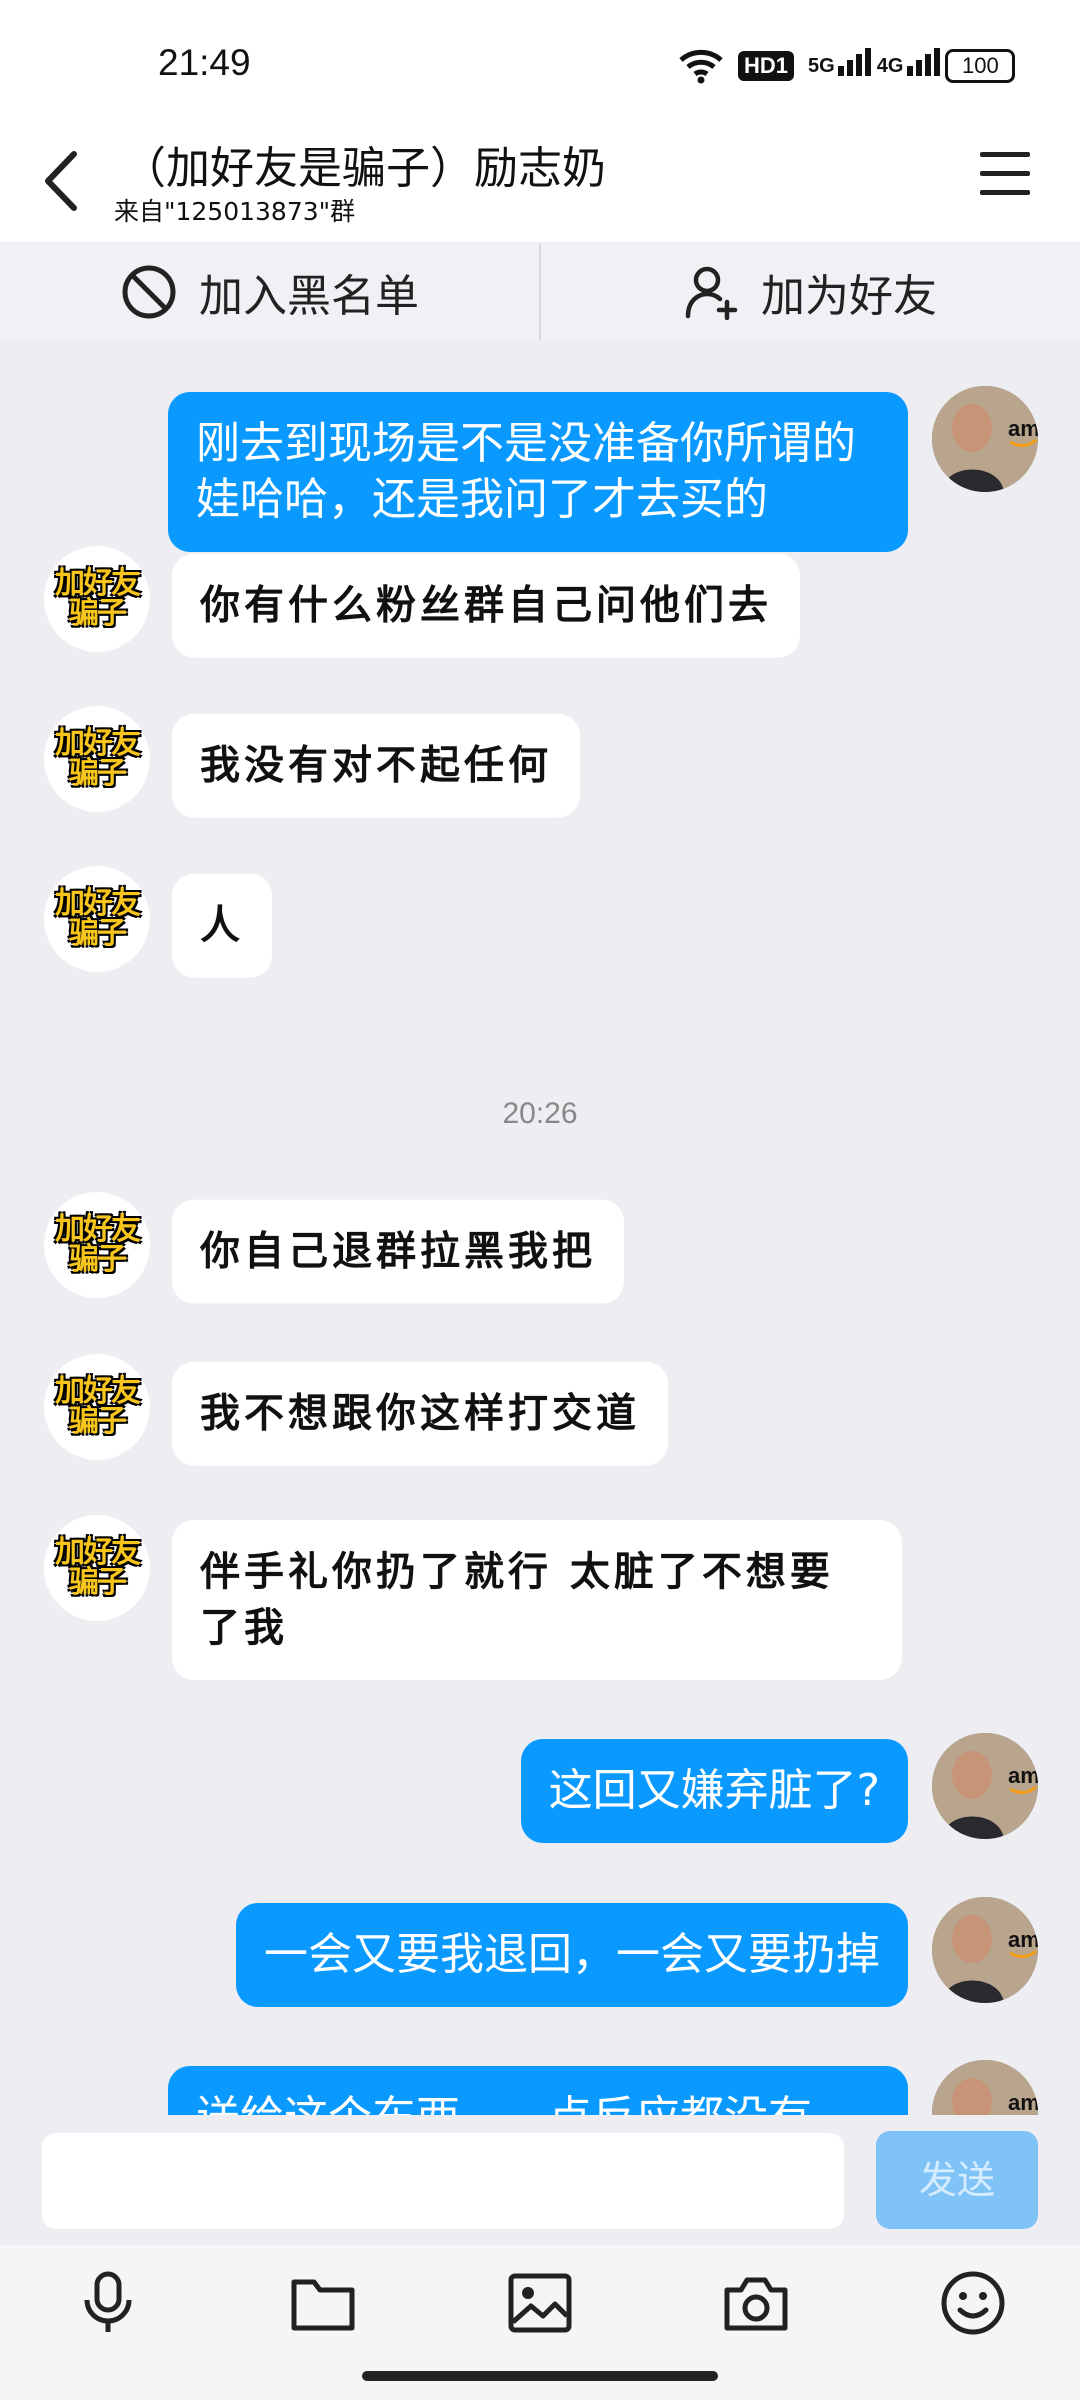 The height and width of the screenshot is (2400, 1080). I want to click on action-divider, so click(540, 292).